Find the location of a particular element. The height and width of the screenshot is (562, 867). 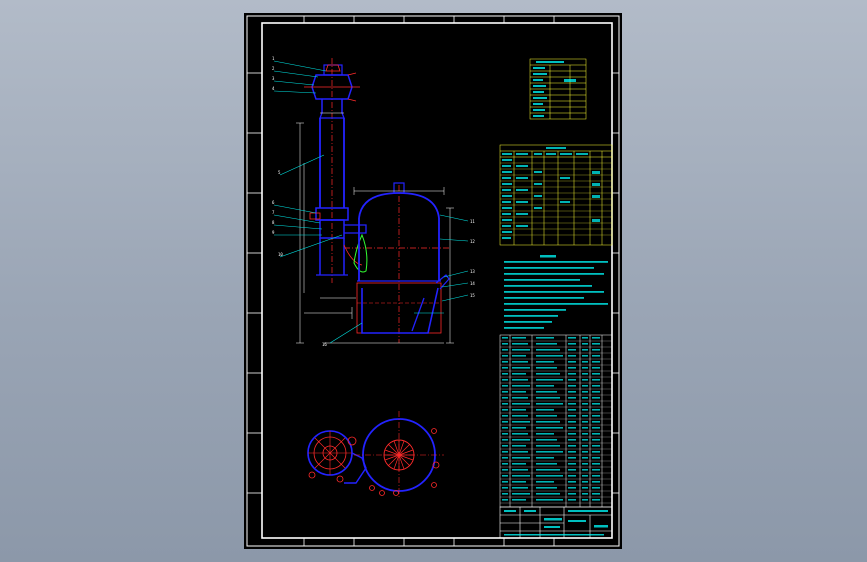

front-elevation: 123 456 789 10 1112 1314 1516 is located at coordinates (373, 201).